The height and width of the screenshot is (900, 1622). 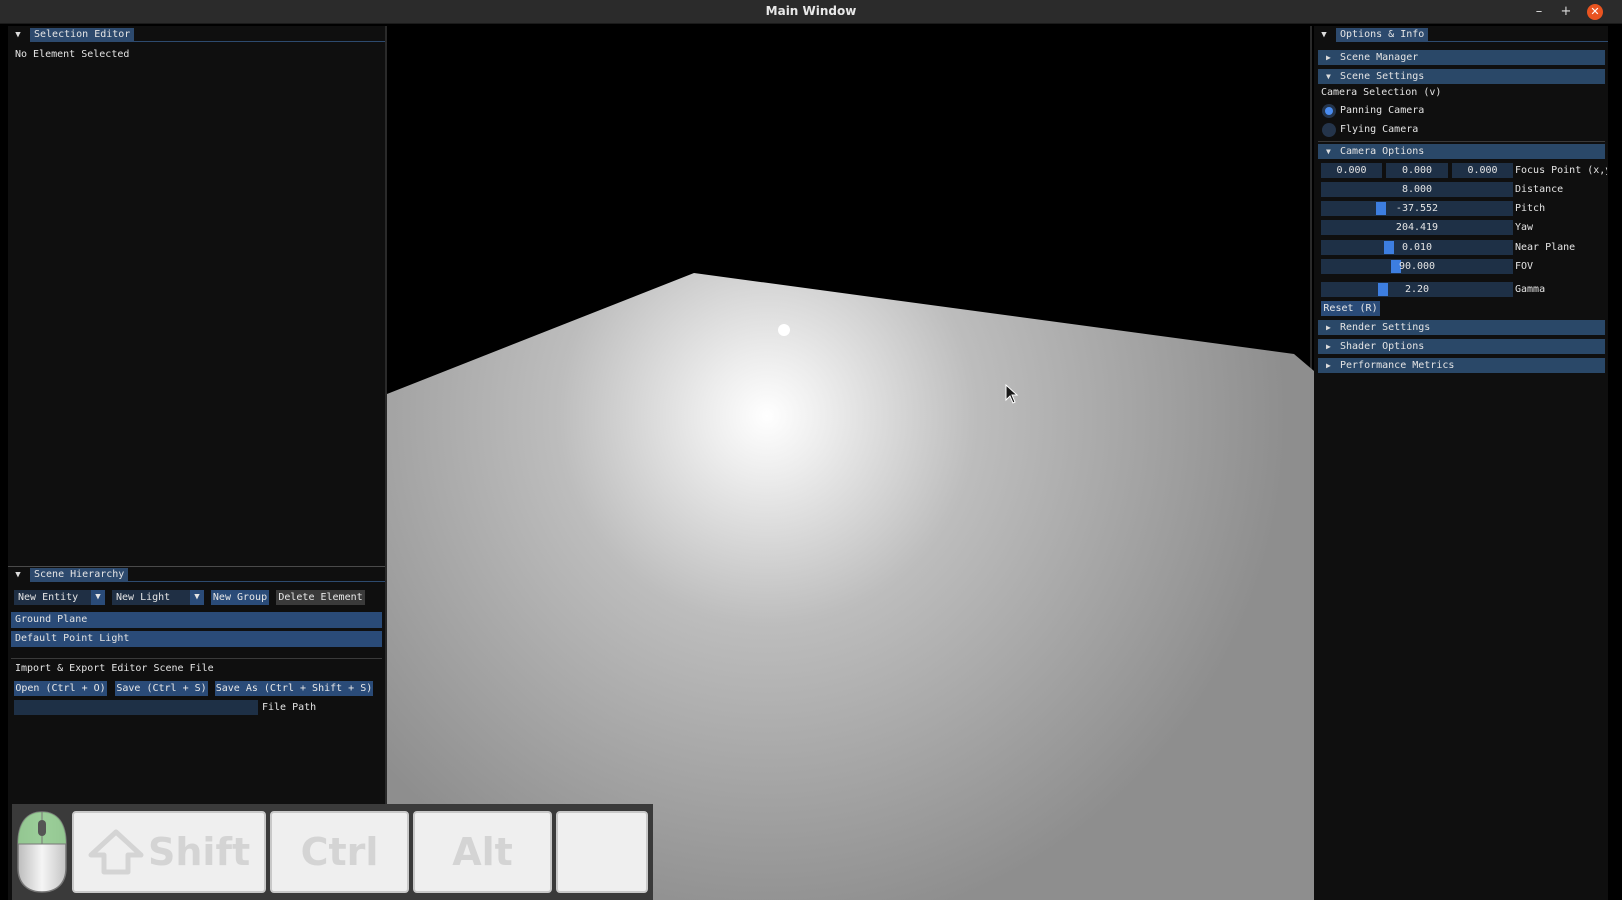 What do you see at coordinates (1461, 151) in the screenshot?
I see `camera-options-header: ▼ Camera Options` at bounding box center [1461, 151].